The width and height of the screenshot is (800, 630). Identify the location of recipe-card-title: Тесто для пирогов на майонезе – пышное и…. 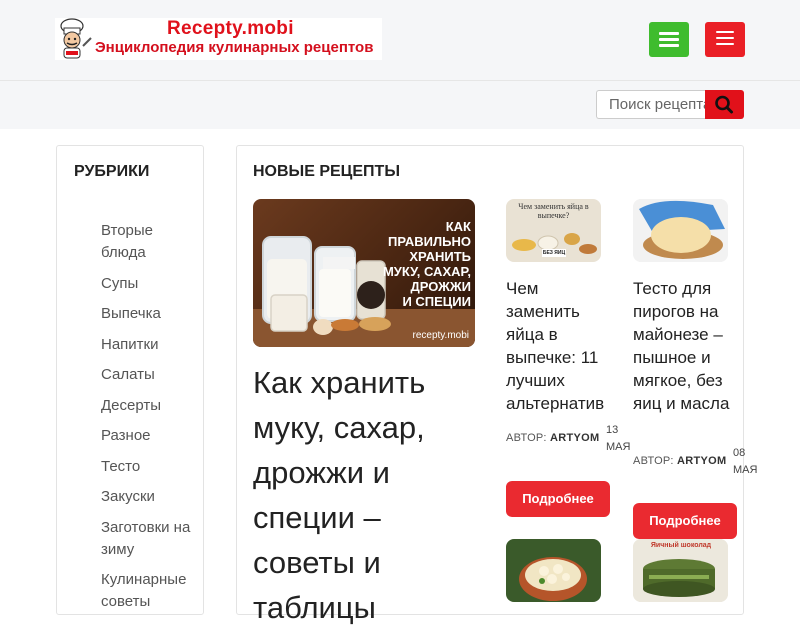
(683, 346).